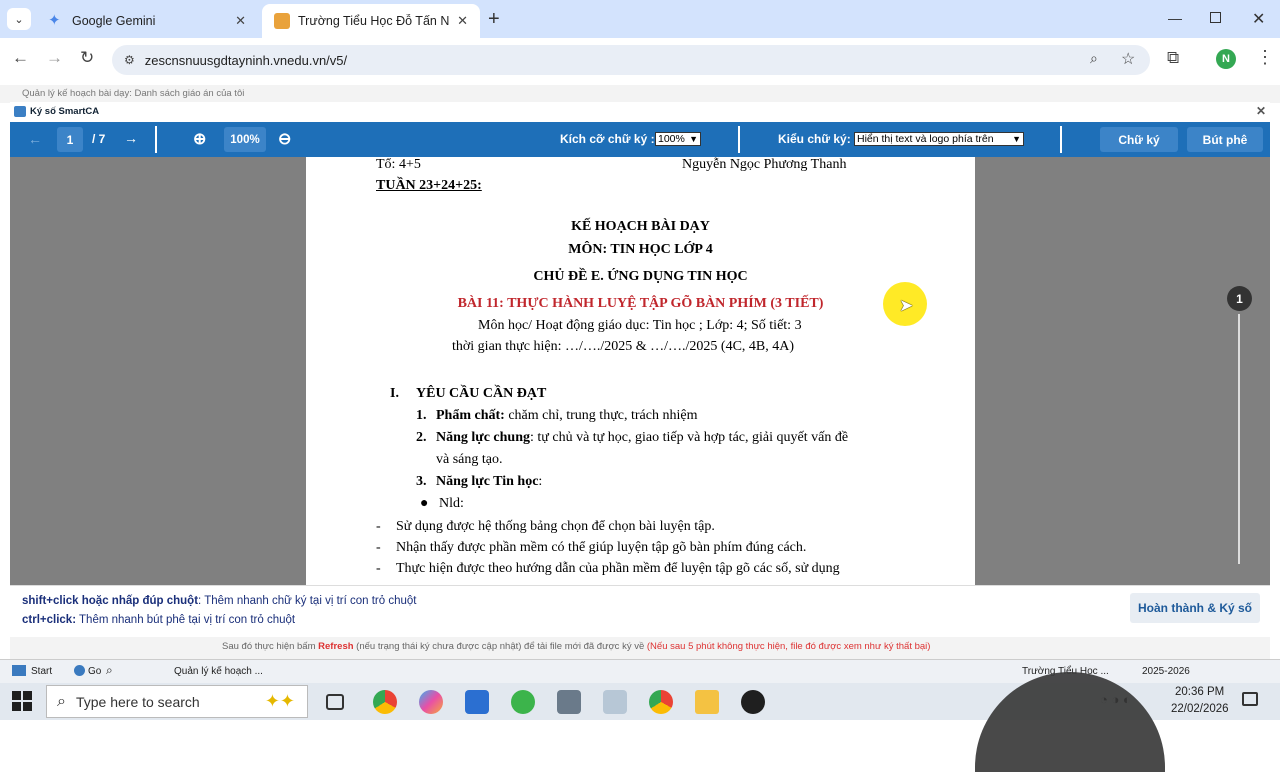 This screenshot has height=772, width=1280. I want to click on close-window-icon: ✕, so click(1258, 19).